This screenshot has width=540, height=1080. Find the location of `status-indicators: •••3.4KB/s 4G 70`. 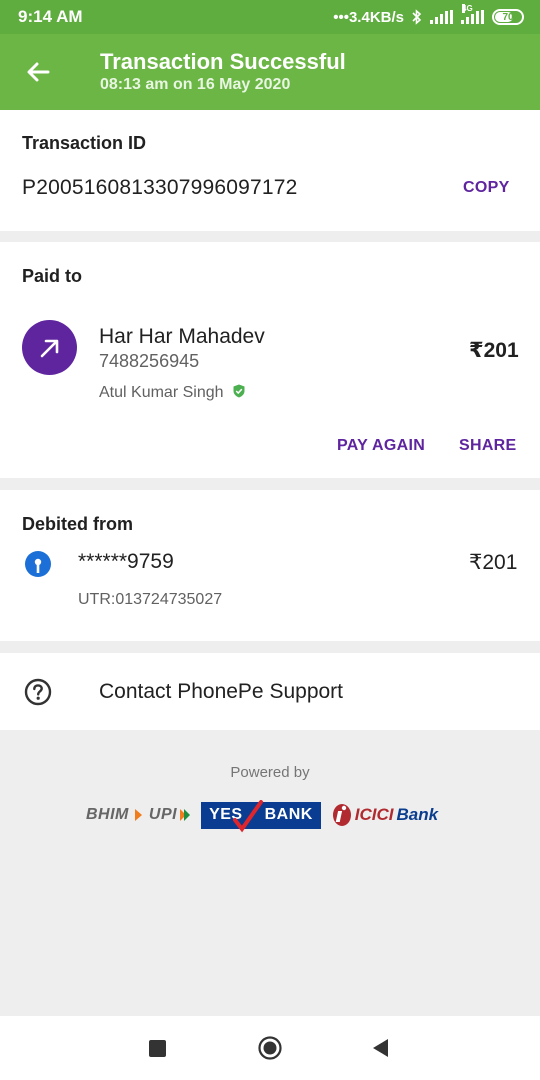

status-indicators: •••3.4KB/s 4G 70 is located at coordinates (428, 16).